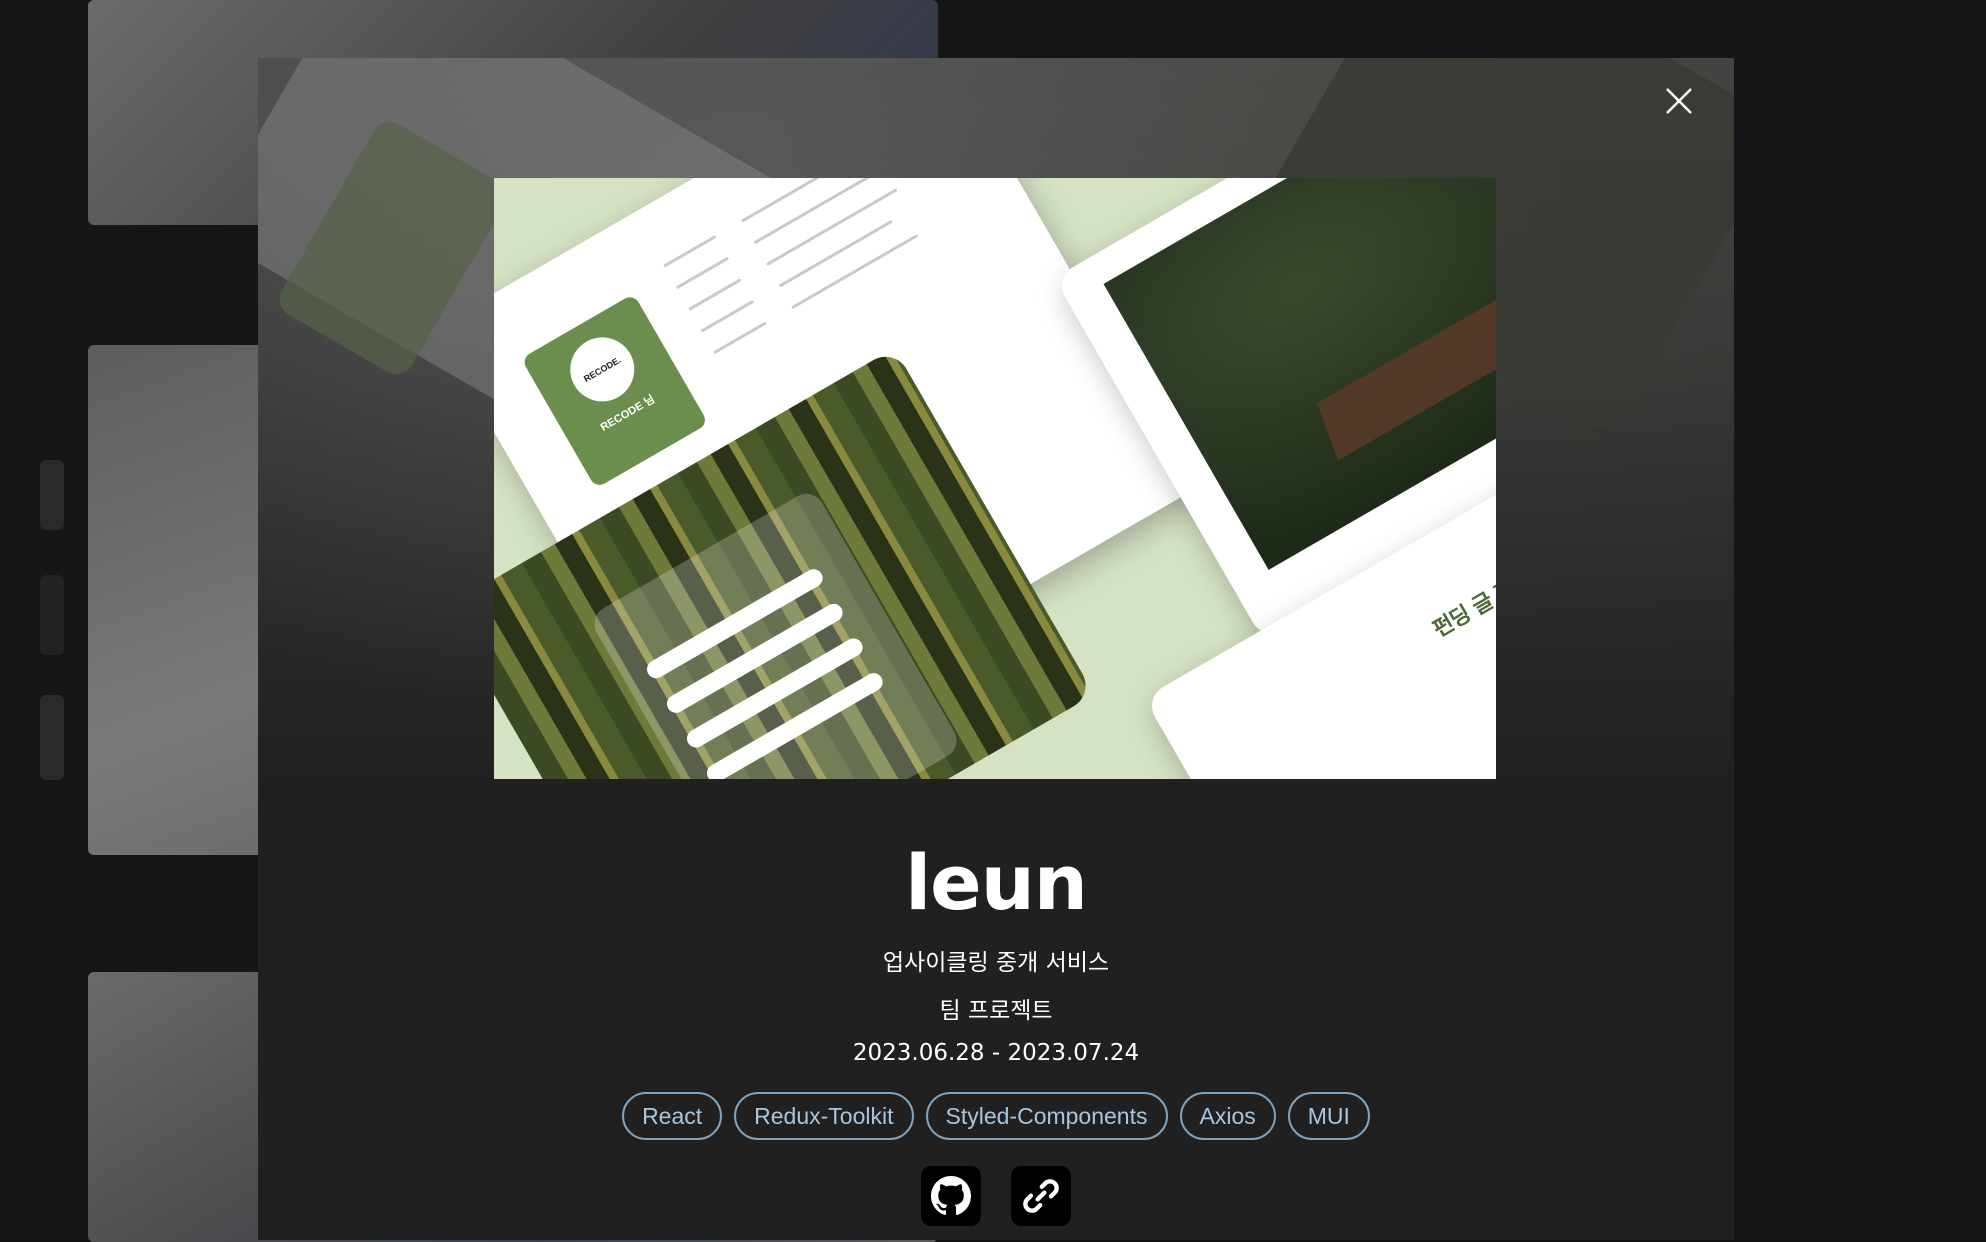 Image resolution: width=1986 pixels, height=1242 pixels. Describe the element at coordinates (824, 1116) in the screenshot. I see `tech-tag: Redux-Toolkit` at that location.